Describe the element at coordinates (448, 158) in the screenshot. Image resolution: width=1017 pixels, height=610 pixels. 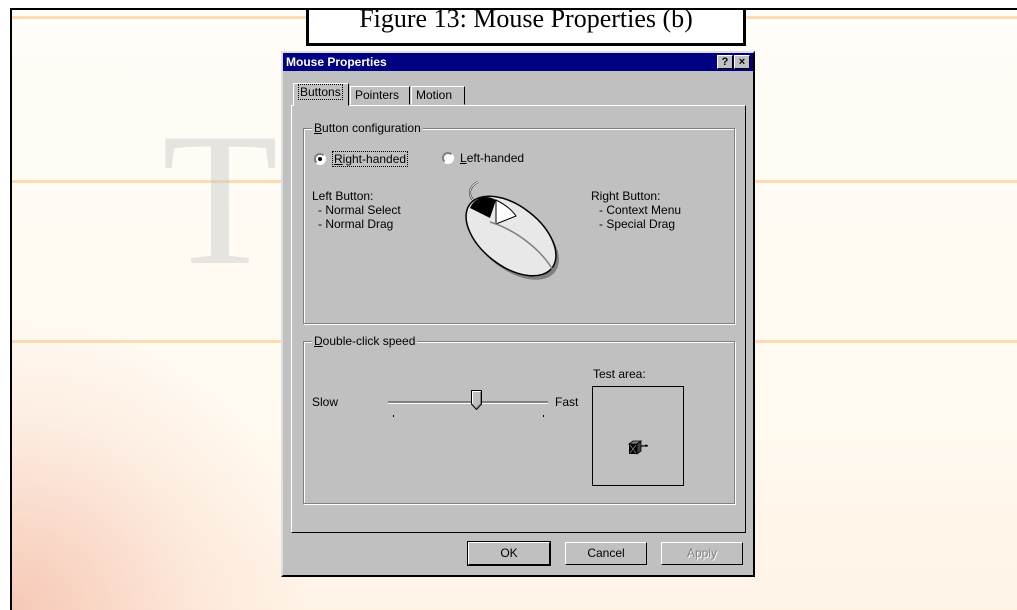
I see `radio-unselected-icon` at that location.